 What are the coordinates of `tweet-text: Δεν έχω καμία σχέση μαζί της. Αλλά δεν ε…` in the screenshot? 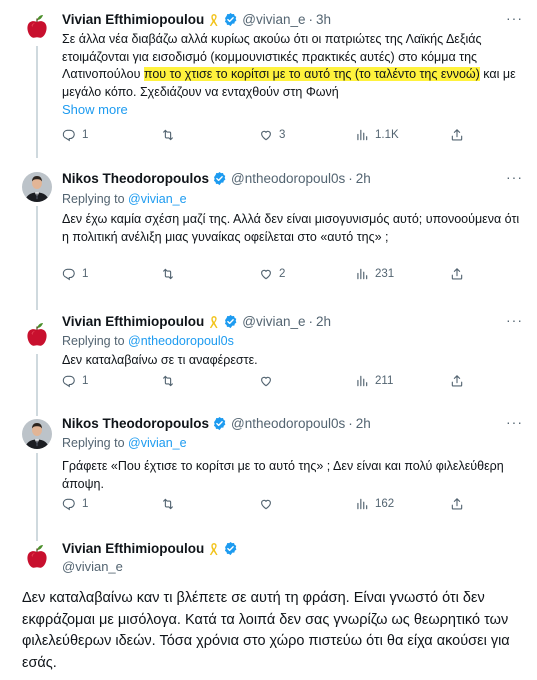 It's located at (291, 228).